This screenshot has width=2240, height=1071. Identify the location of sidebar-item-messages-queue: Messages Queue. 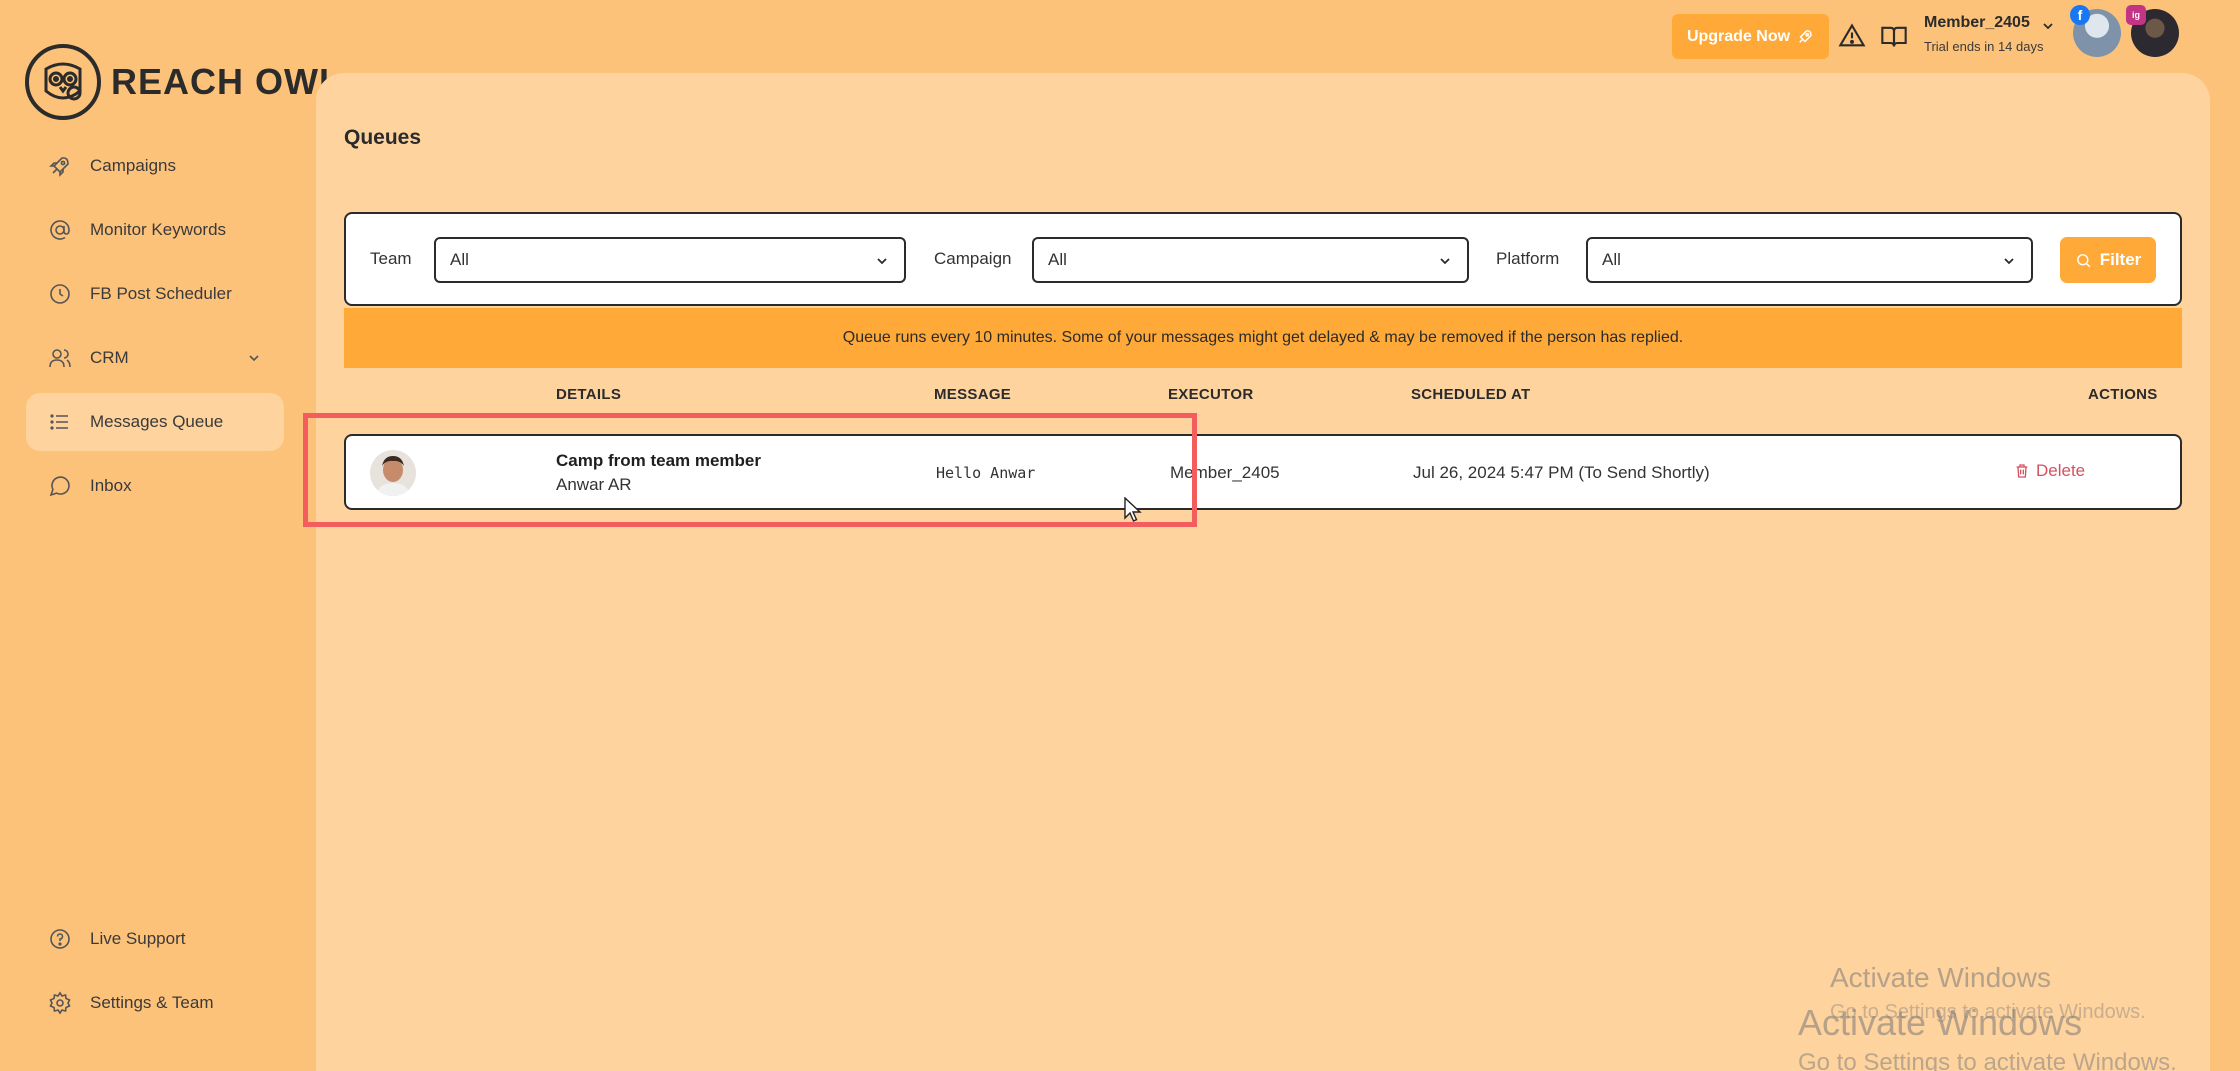
(155, 422).